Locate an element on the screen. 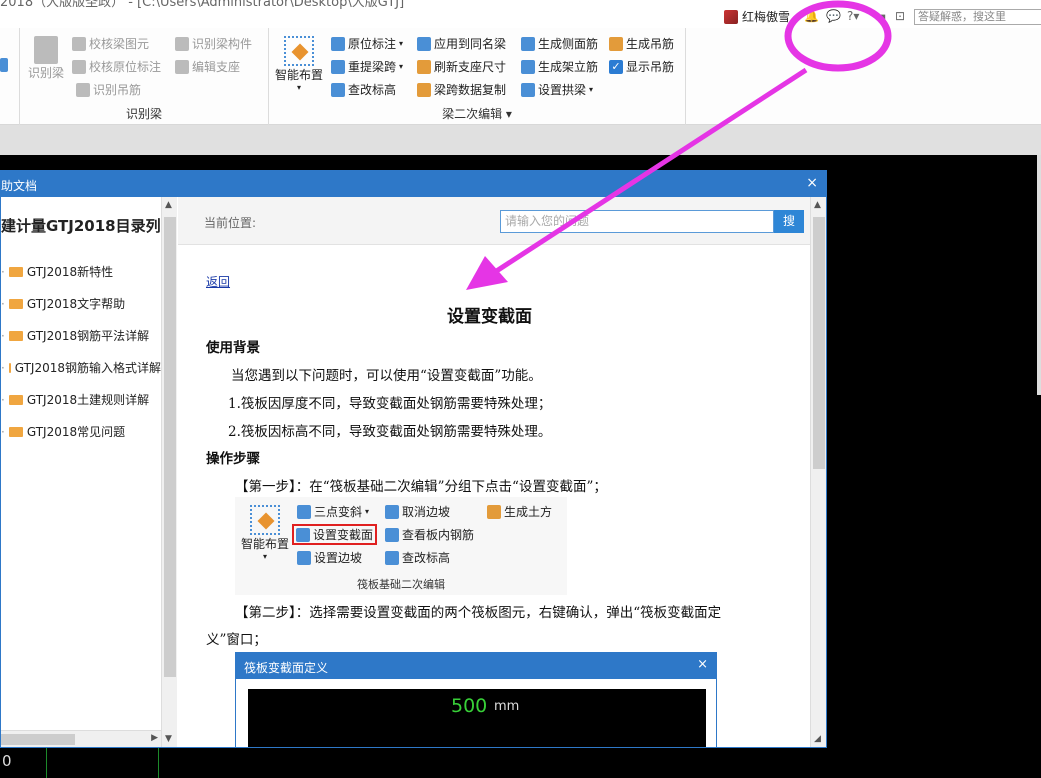  edit-support-label: 编辑支座 is located at coordinates (216, 67).